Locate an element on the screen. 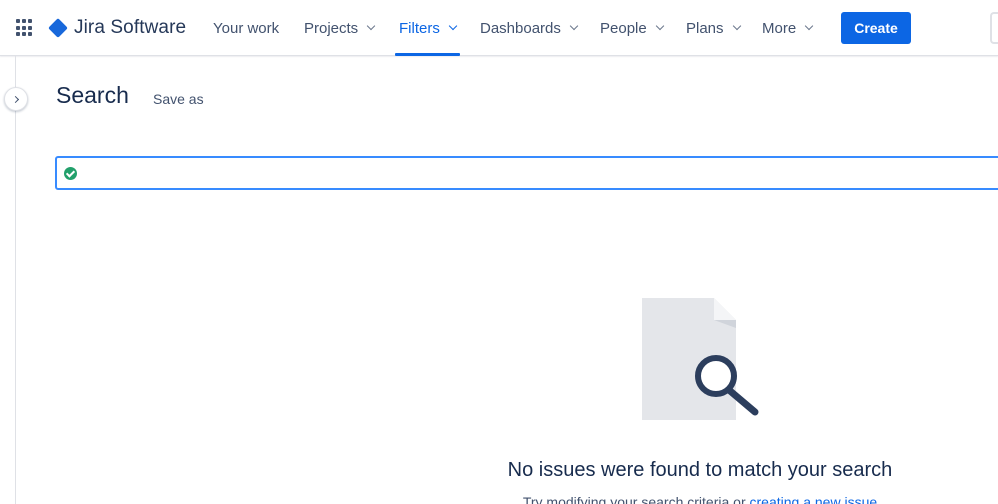 This screenshot has height=504, width=998. nav-people: People is located at coordinates (632, 28).